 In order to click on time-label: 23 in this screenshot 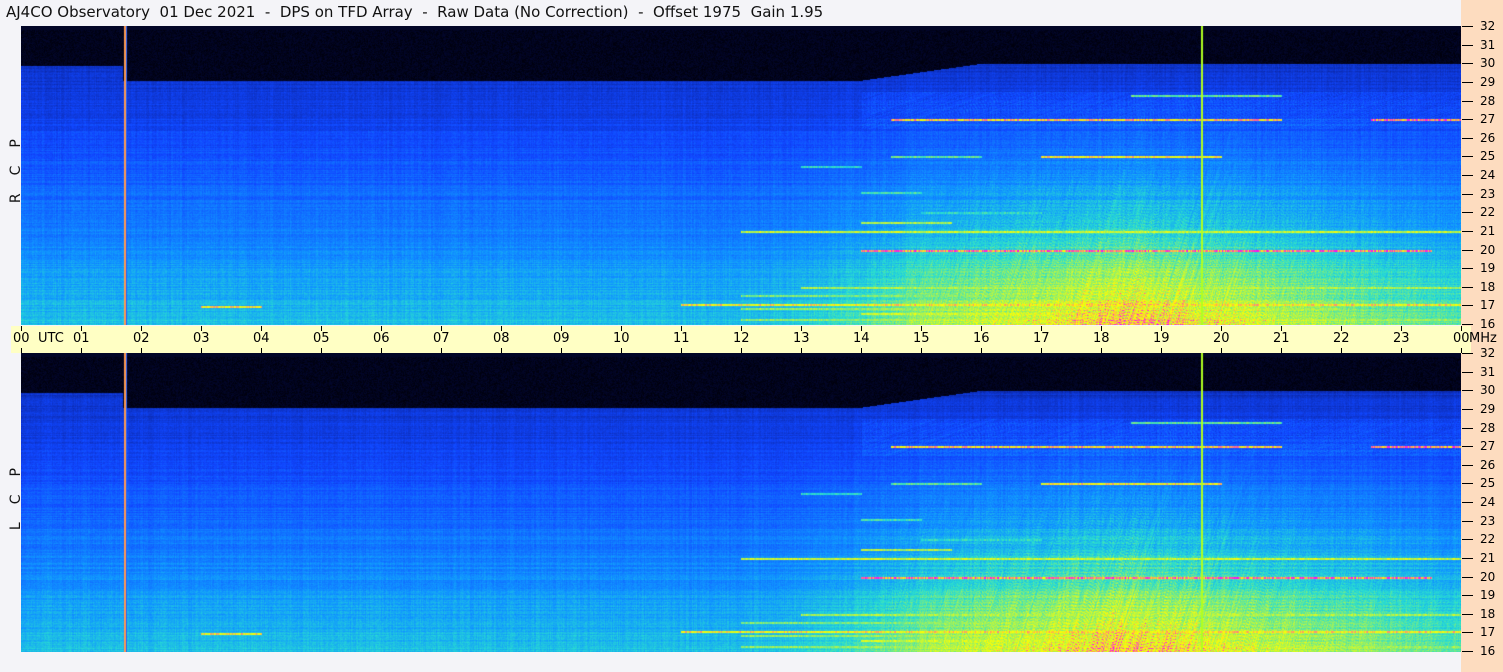, I will do `click(1401, 338)`.